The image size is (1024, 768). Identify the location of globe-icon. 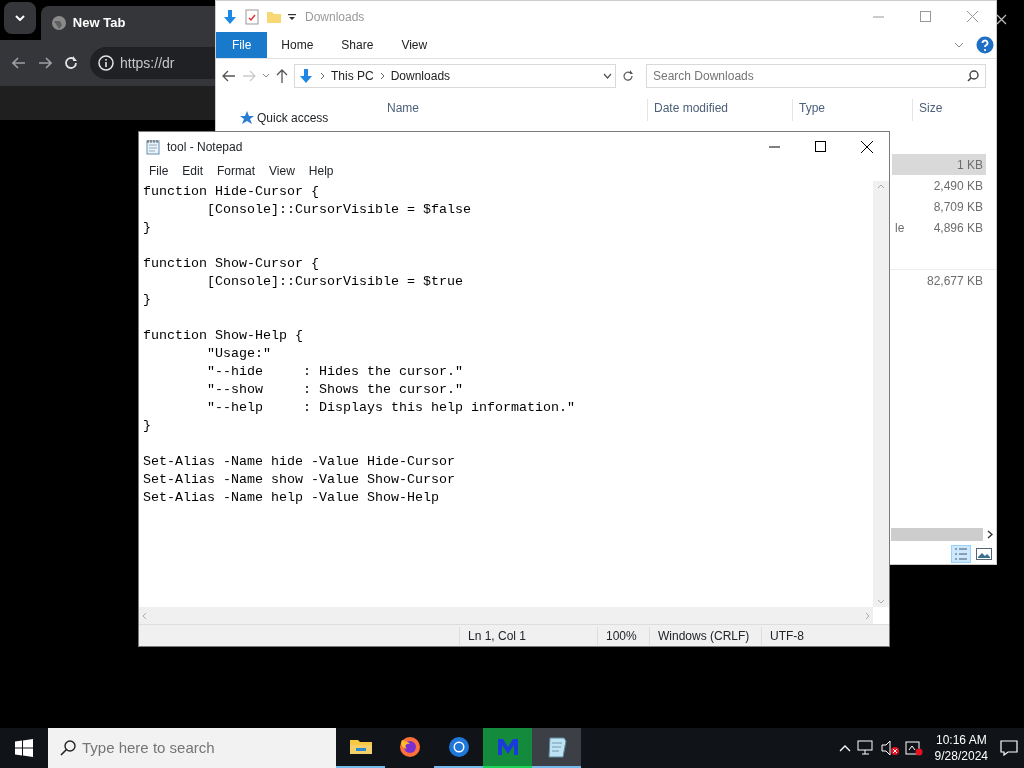
(58, 23).